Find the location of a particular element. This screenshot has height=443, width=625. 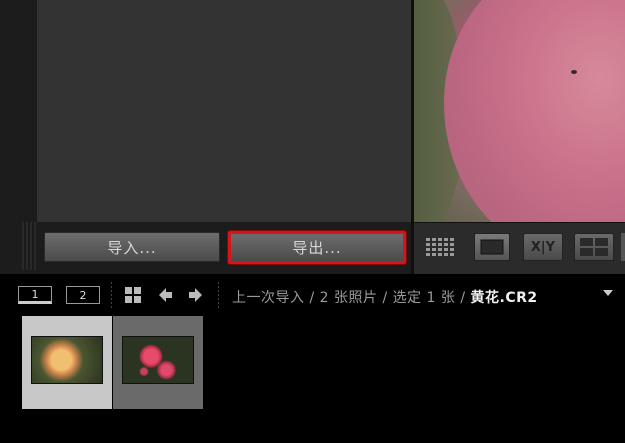

pink-flowers-thumbnail is located at coordinates (158, 360).